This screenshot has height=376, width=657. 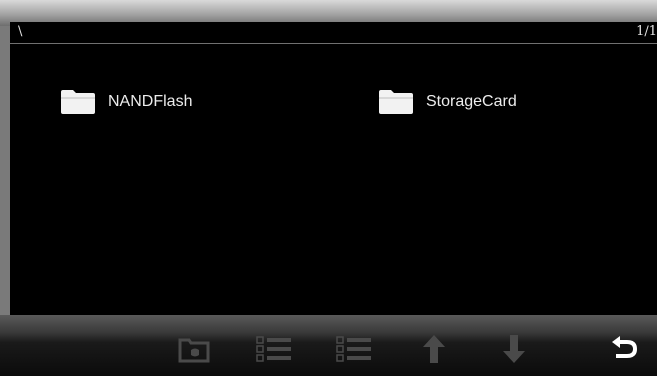 I want to click on folder-item-storagecard: StorageCard, so click(x=447, y=102).